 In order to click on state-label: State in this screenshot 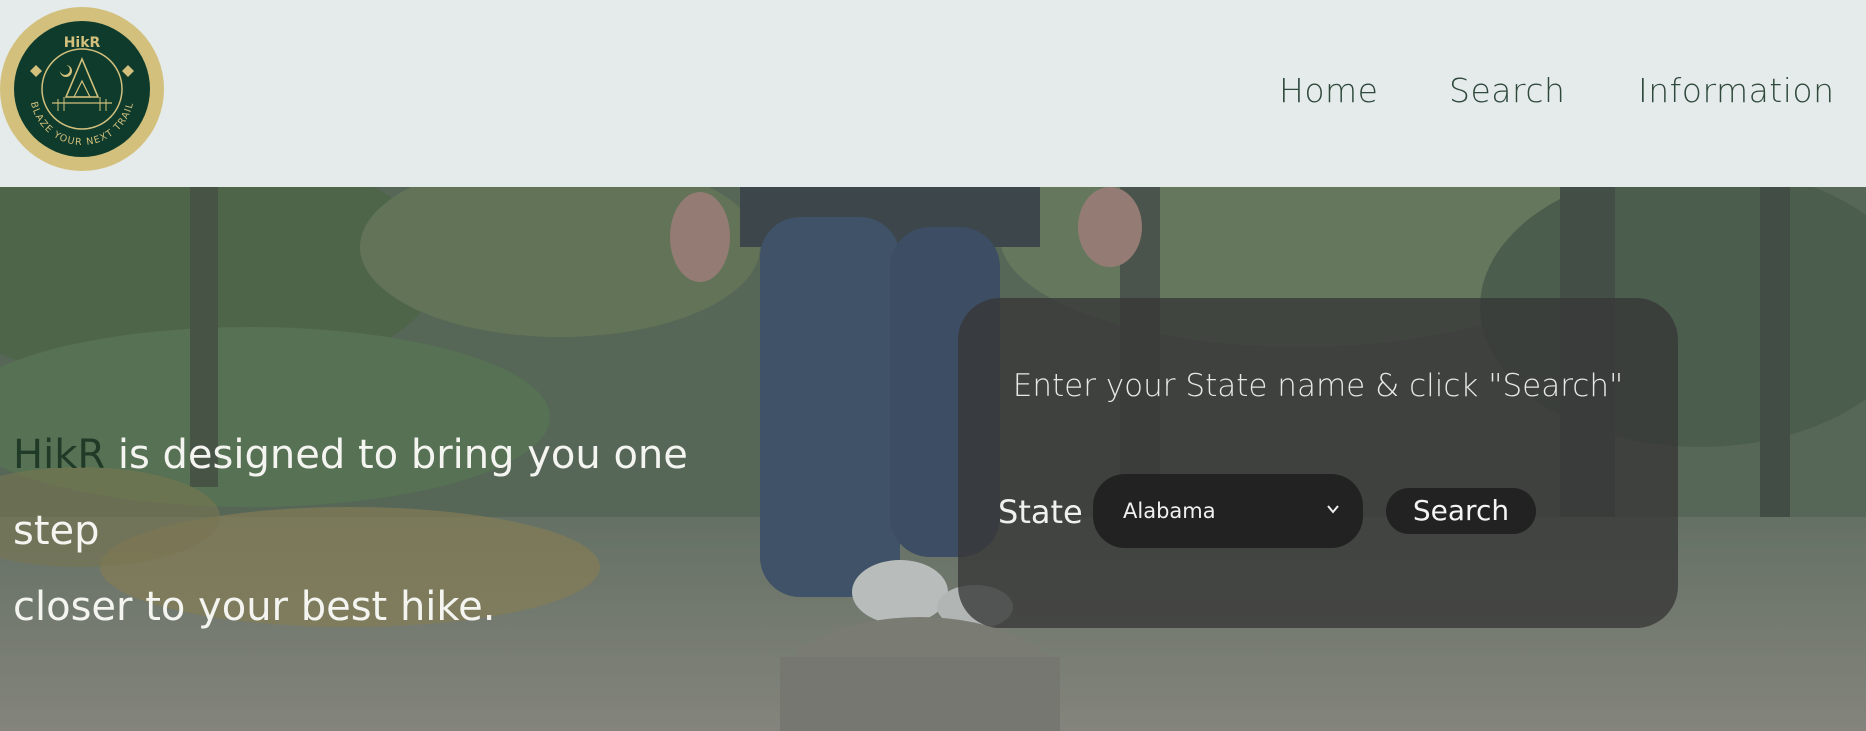, I will do `click(1040, 512)`.